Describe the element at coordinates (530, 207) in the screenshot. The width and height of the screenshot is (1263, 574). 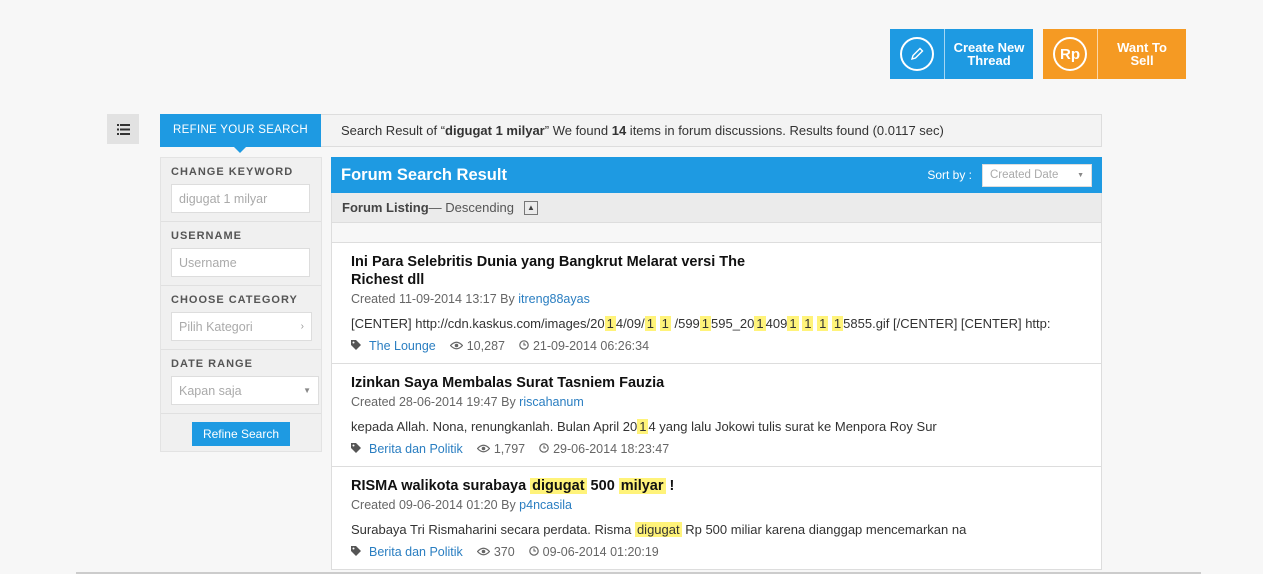
I see `collapse-icon: ▲` at that location.